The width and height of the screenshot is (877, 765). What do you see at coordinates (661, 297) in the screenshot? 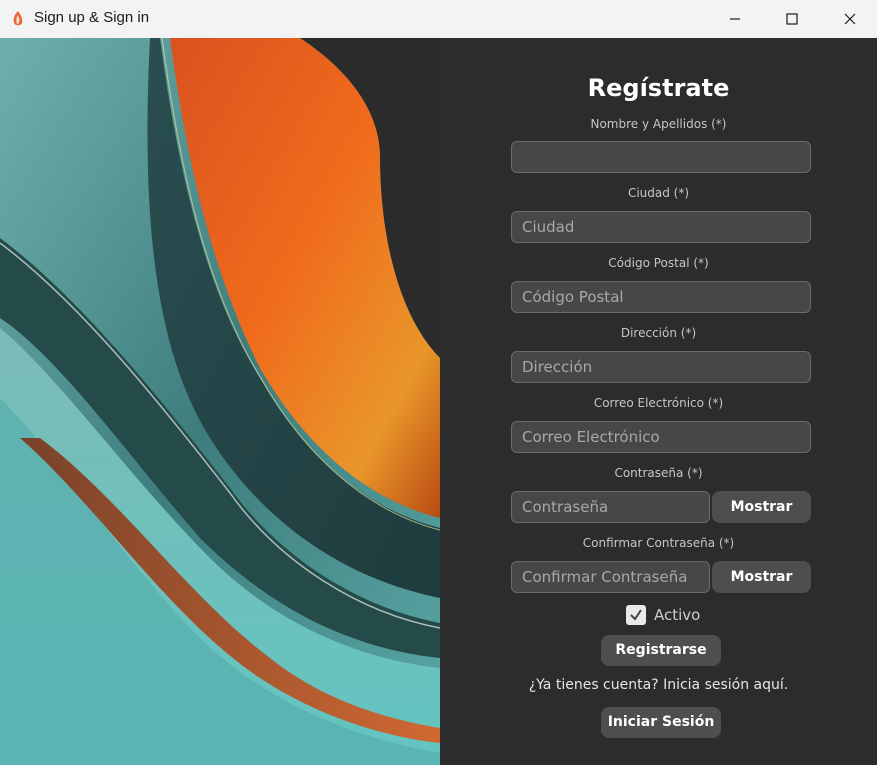
I see `postal-code-input: Código Postal` at bounding box center [661, 297].